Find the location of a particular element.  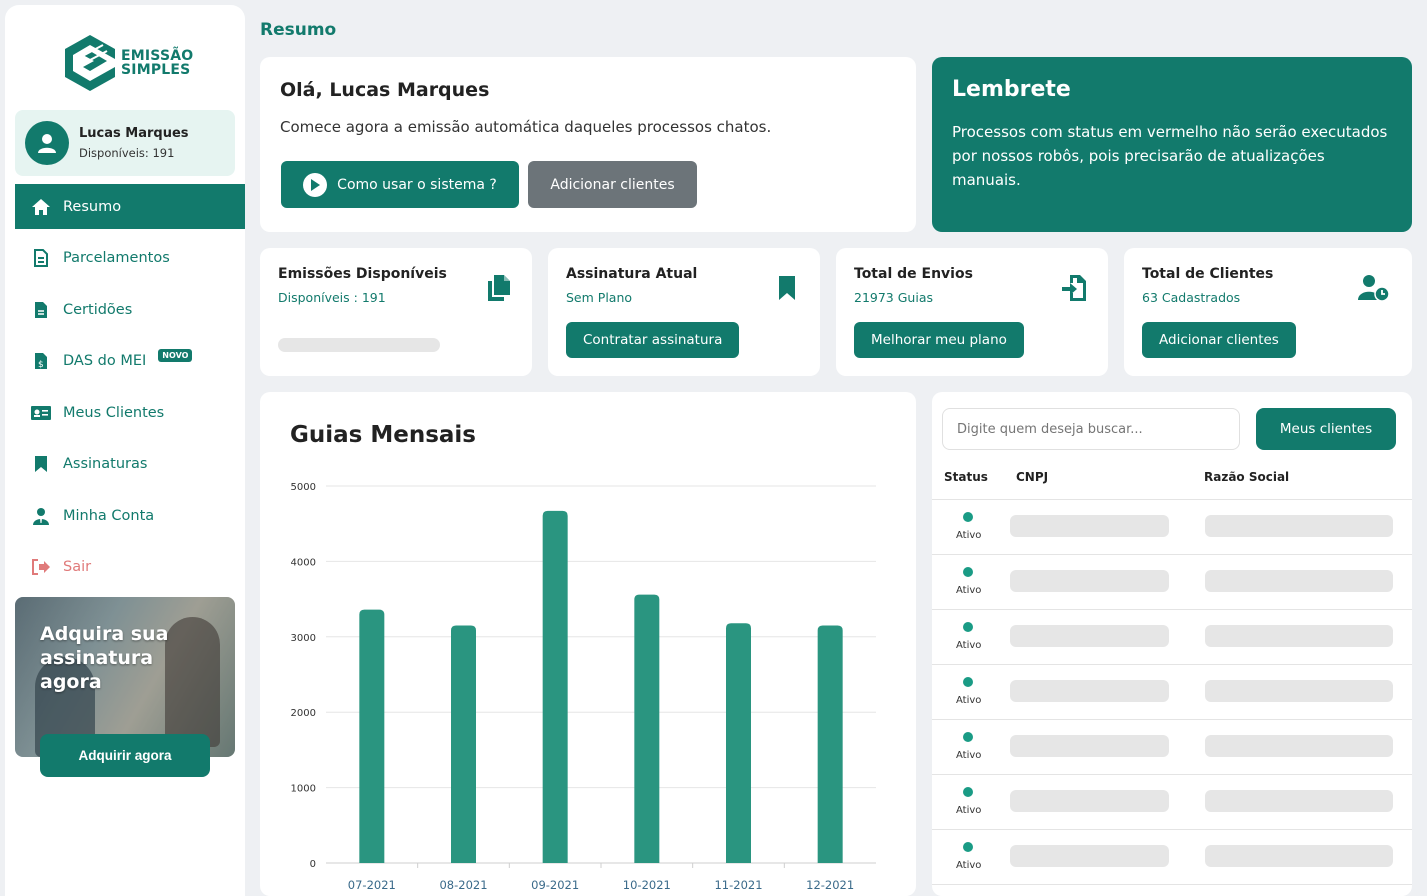

sidebar-item-label: Certidões is located at coordinates (98, 309).